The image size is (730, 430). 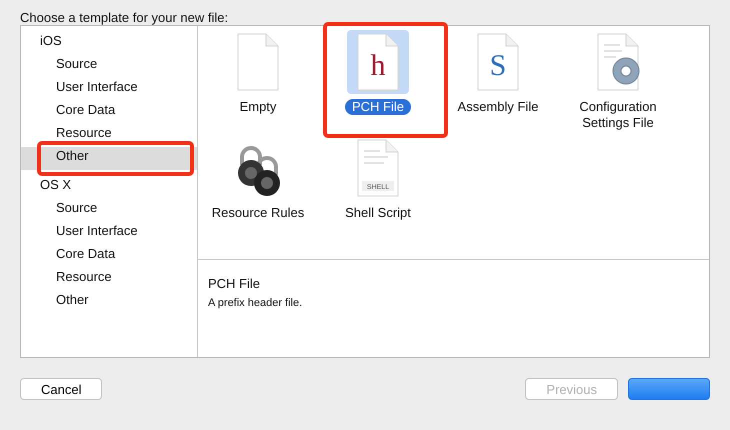 What do you see at coordinates (618, 115) in the screenshot?
I see `template-label: Configuration Settings File` at bounding box center [618, 115].